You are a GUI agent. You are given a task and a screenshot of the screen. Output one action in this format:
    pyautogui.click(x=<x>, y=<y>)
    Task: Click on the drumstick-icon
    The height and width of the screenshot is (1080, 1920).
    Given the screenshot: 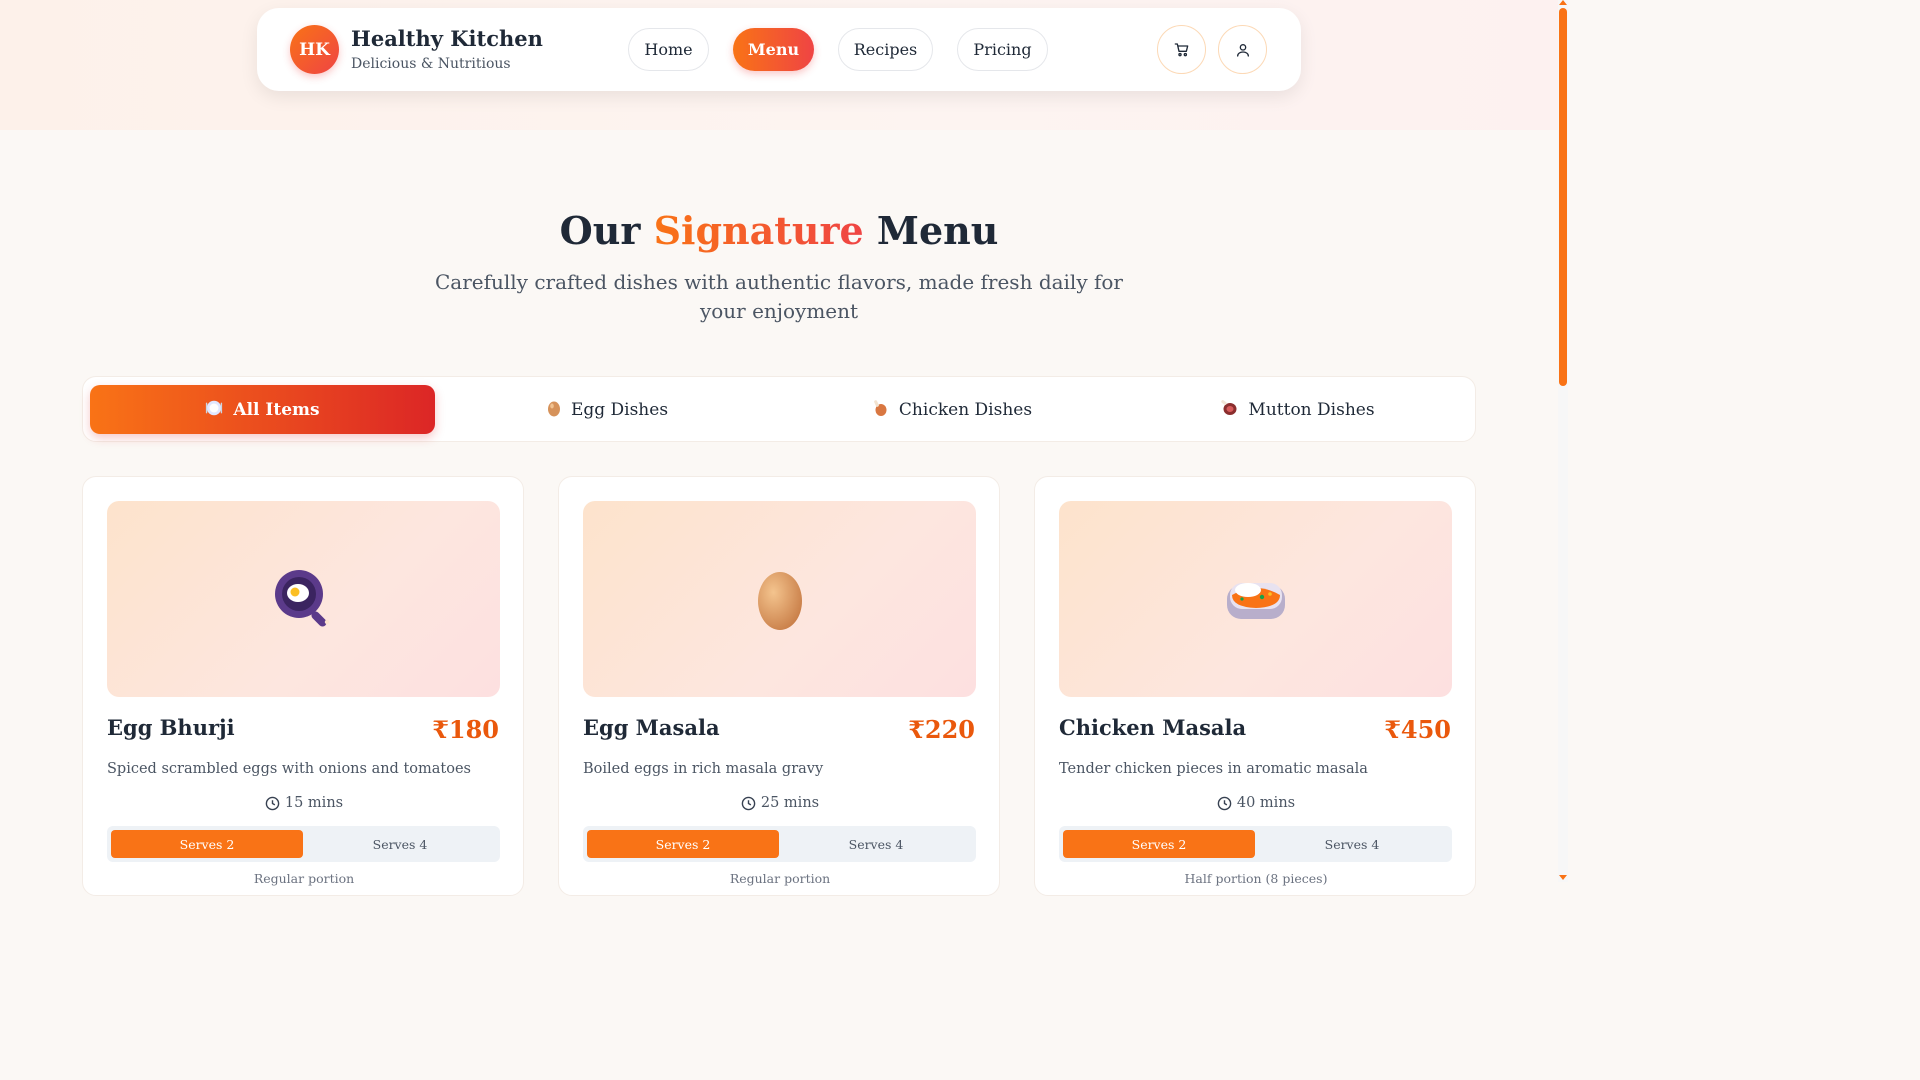 What is the action you would take?
    pyautogui.click(x=881, y=410)
    